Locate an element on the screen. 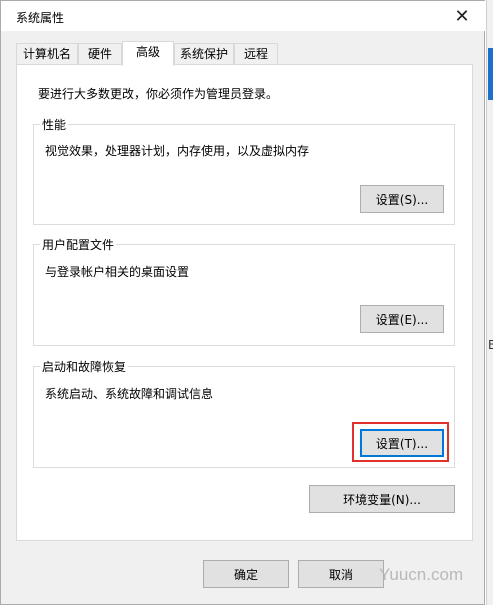 This screenshot has width=493, height=605. background-window-edge: B is located at coordinates (489, 302).